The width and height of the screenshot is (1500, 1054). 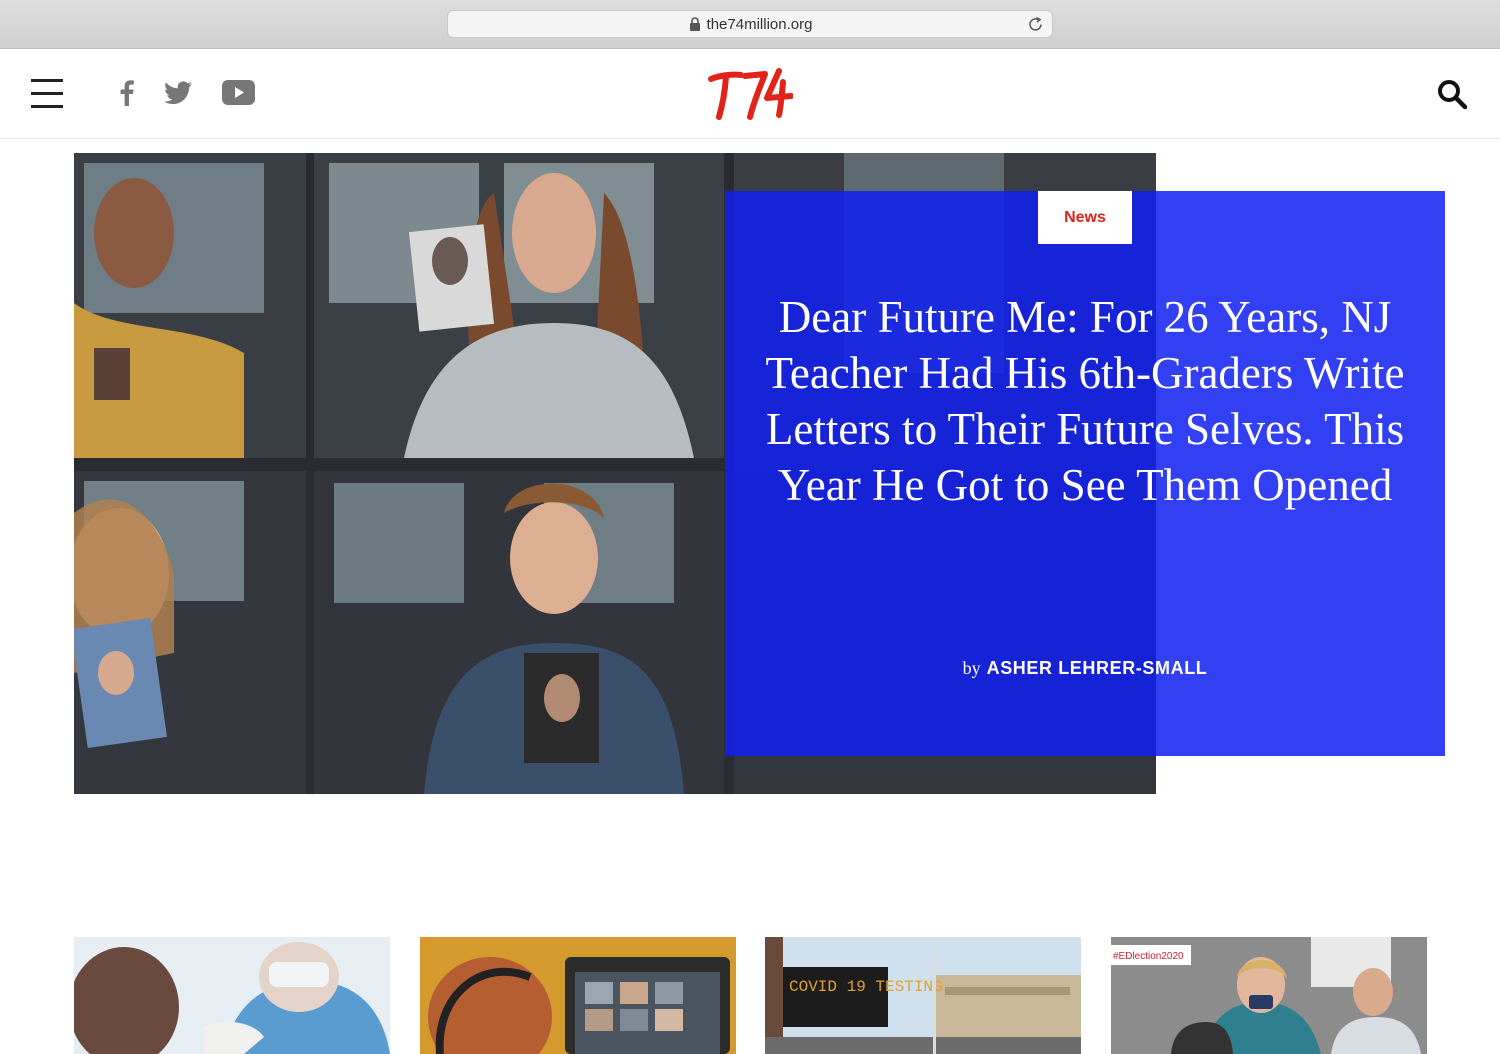 I want to click on url-text: the74million.org, so click(x=759, y=24).